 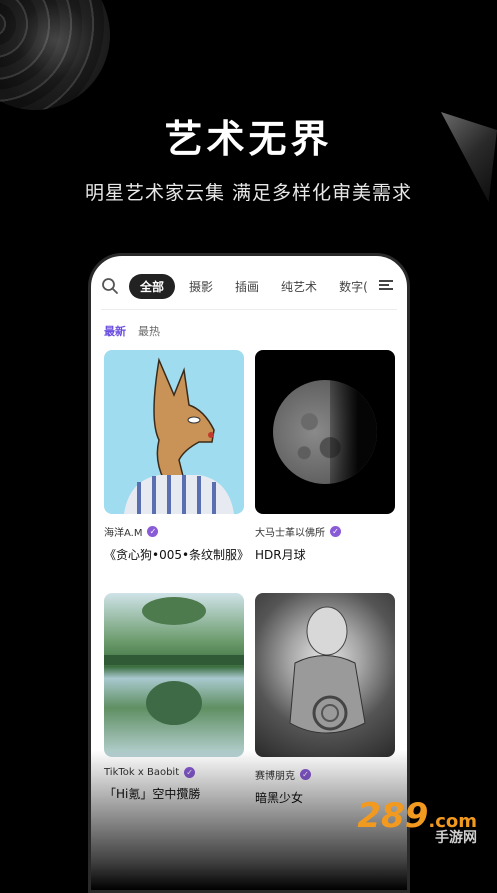 I want to click on author-name: 赛博朋克, so click(x=275, y=774).